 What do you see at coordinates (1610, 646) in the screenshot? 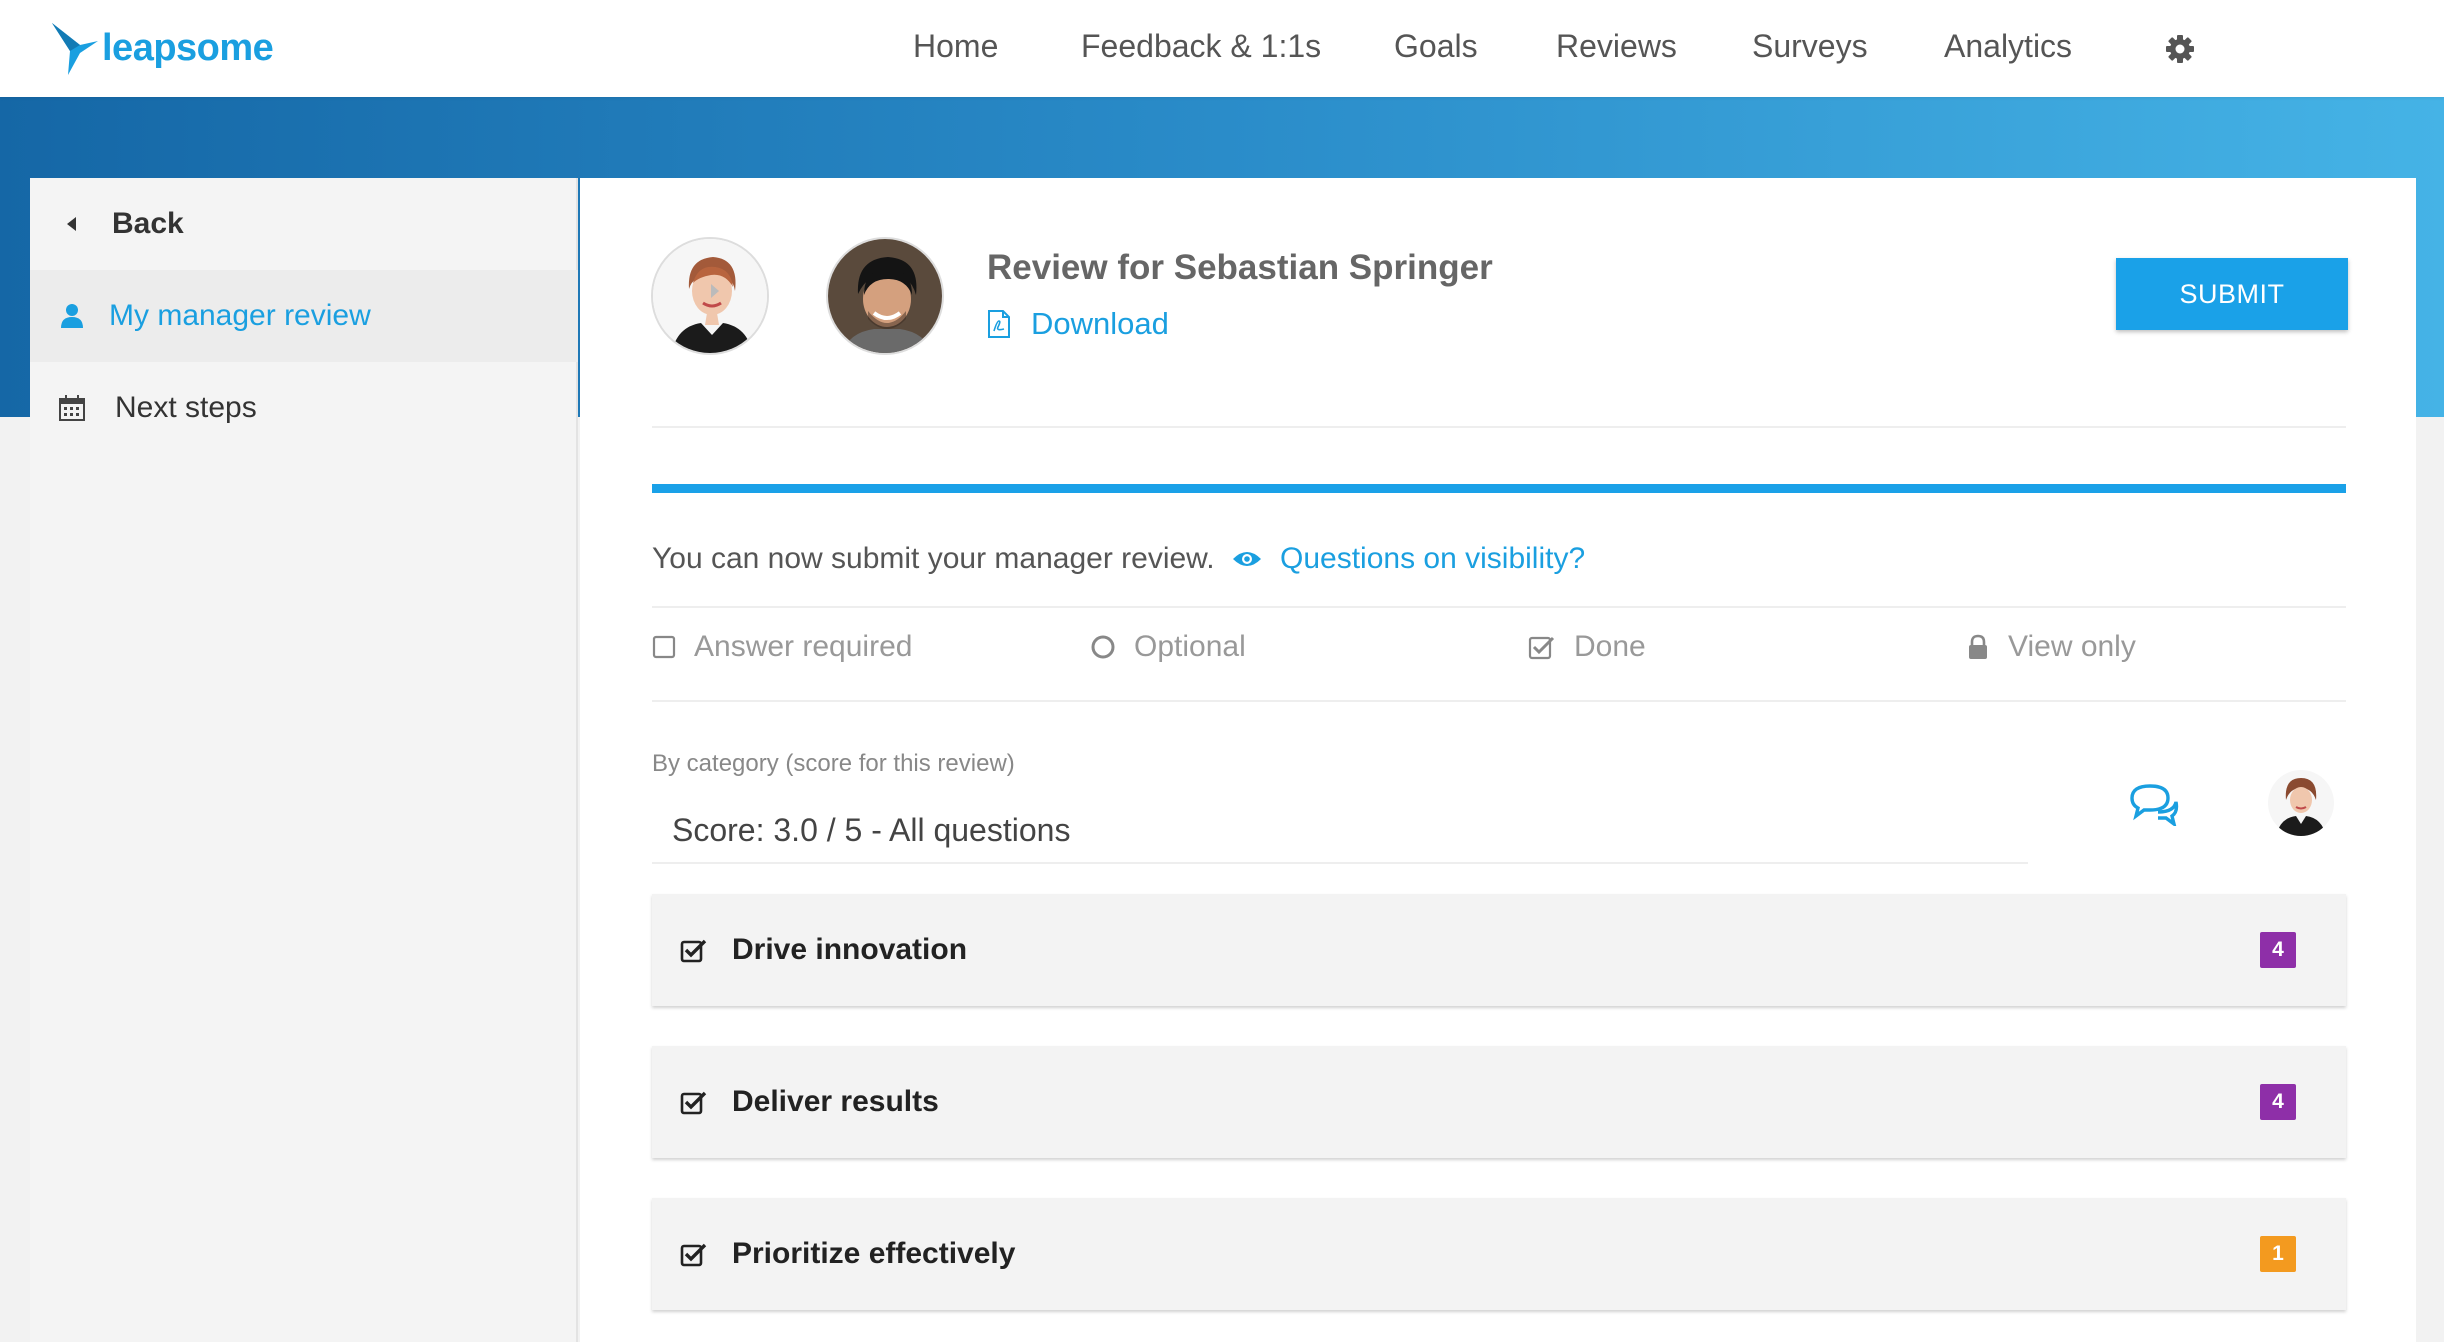
I see `legend-label: Done` at bounding box center [1610, 646].